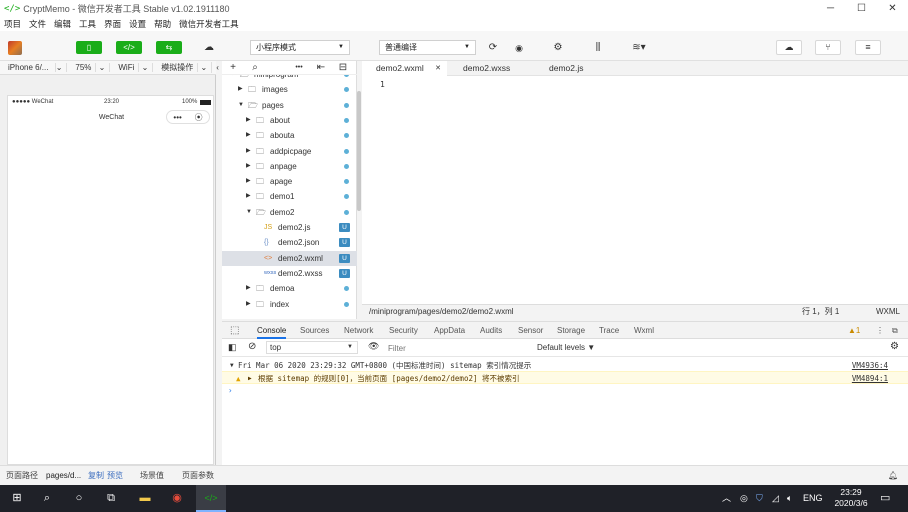 Image resolution: width=908 pixels, height=512 pixels. Describe the element at coordinates (427, 47) in the screenshot. I see `compile-select: 普通编译 ▼` at that location.